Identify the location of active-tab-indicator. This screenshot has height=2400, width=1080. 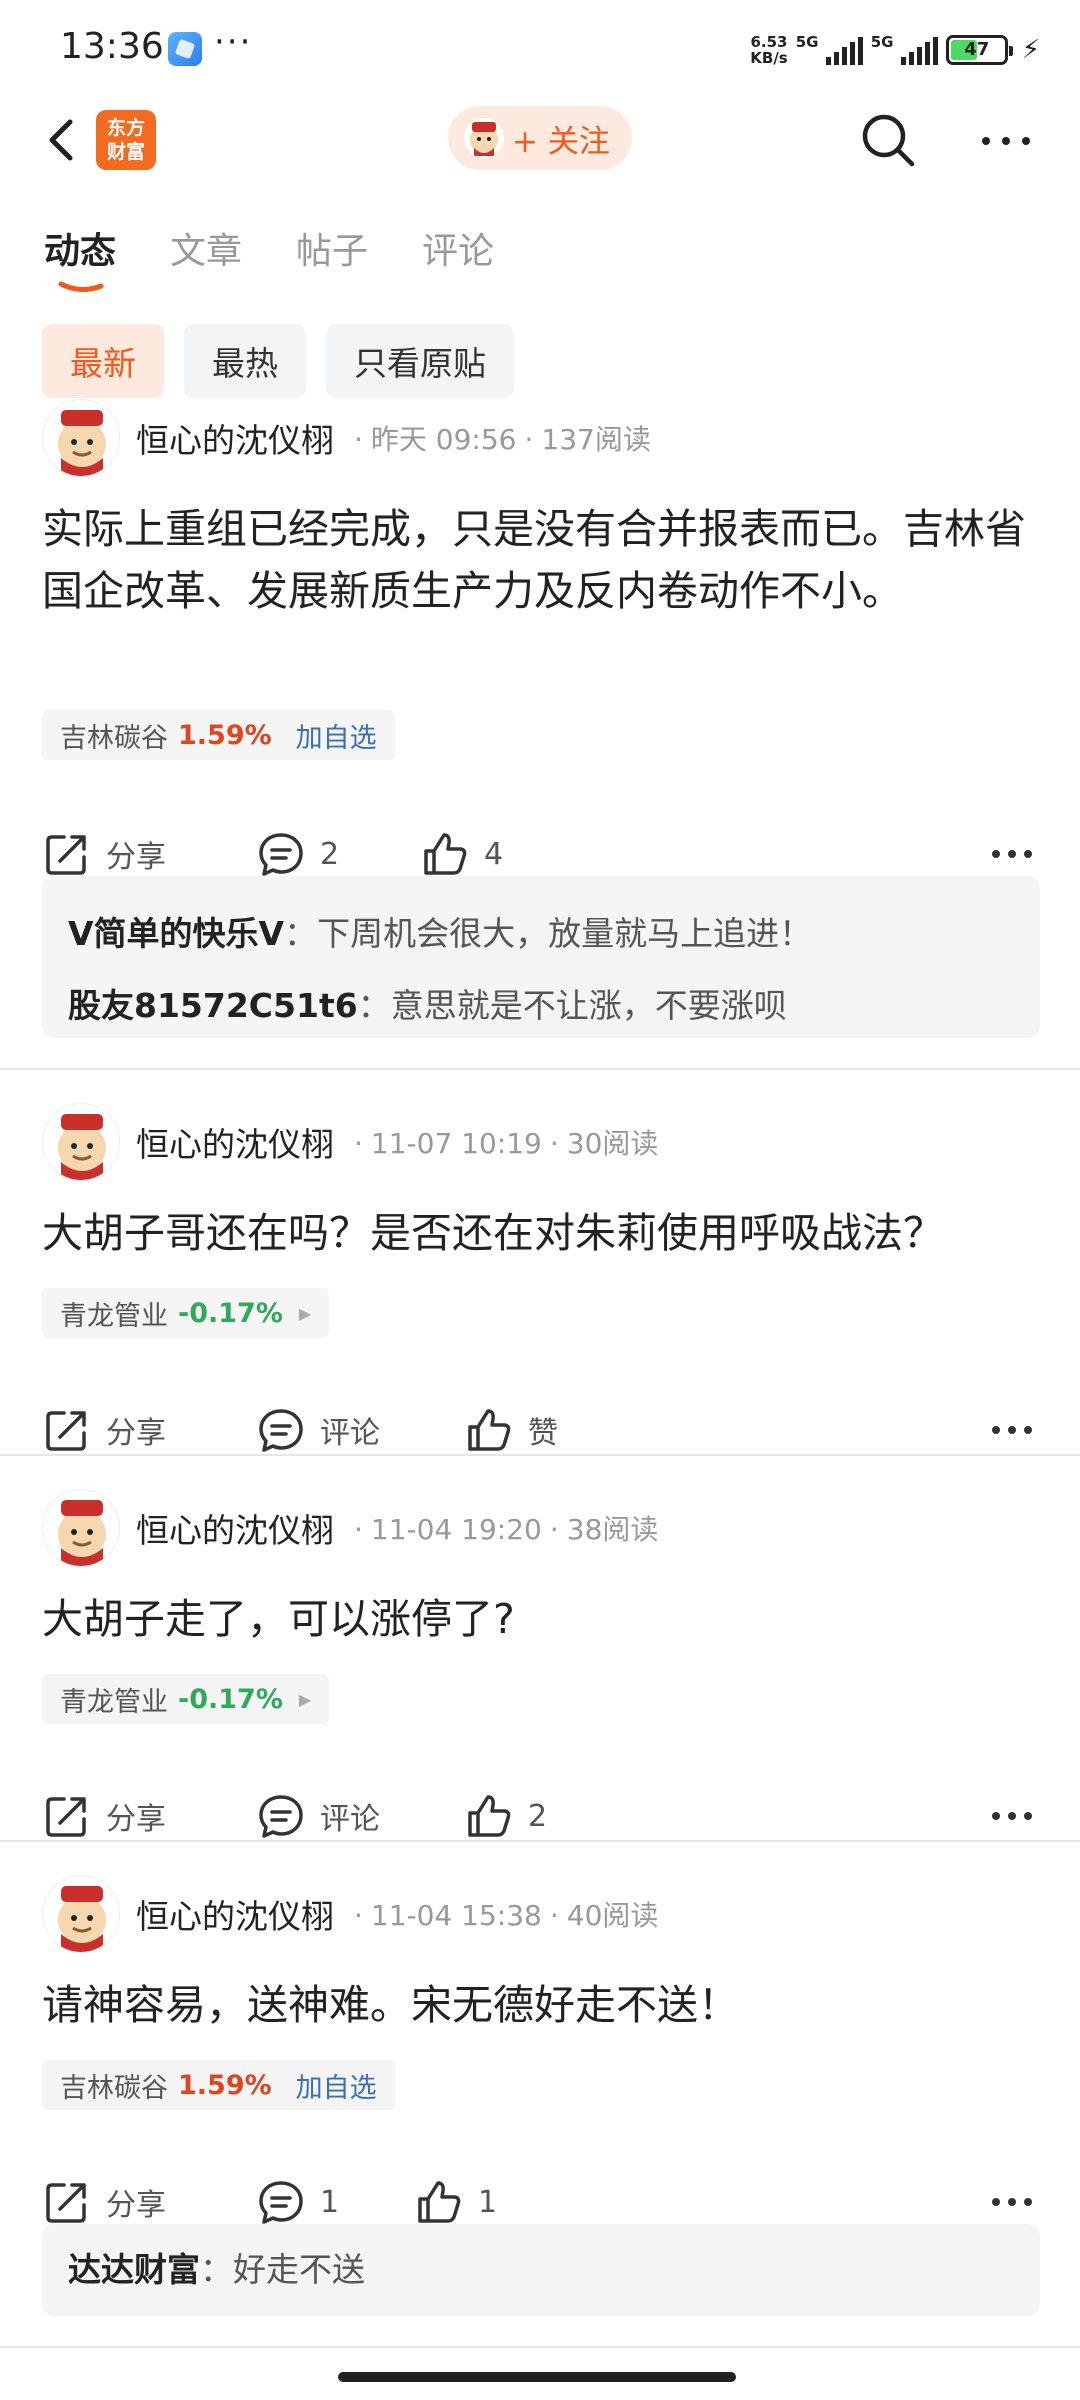
(81, 286).